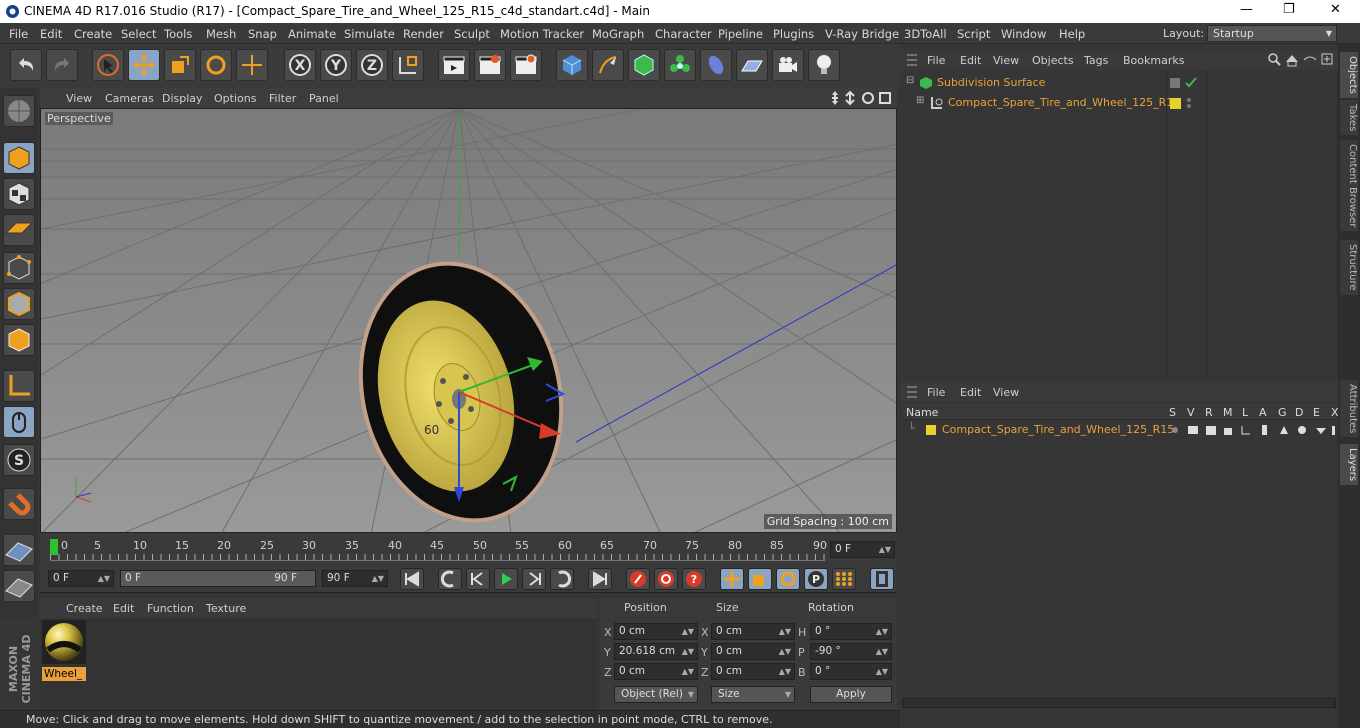 This screenshot has height=728, width=1360. Describe the element at coordinates (490, 65) in the screenshot. I see `render-picture-viewer-button` at that location.